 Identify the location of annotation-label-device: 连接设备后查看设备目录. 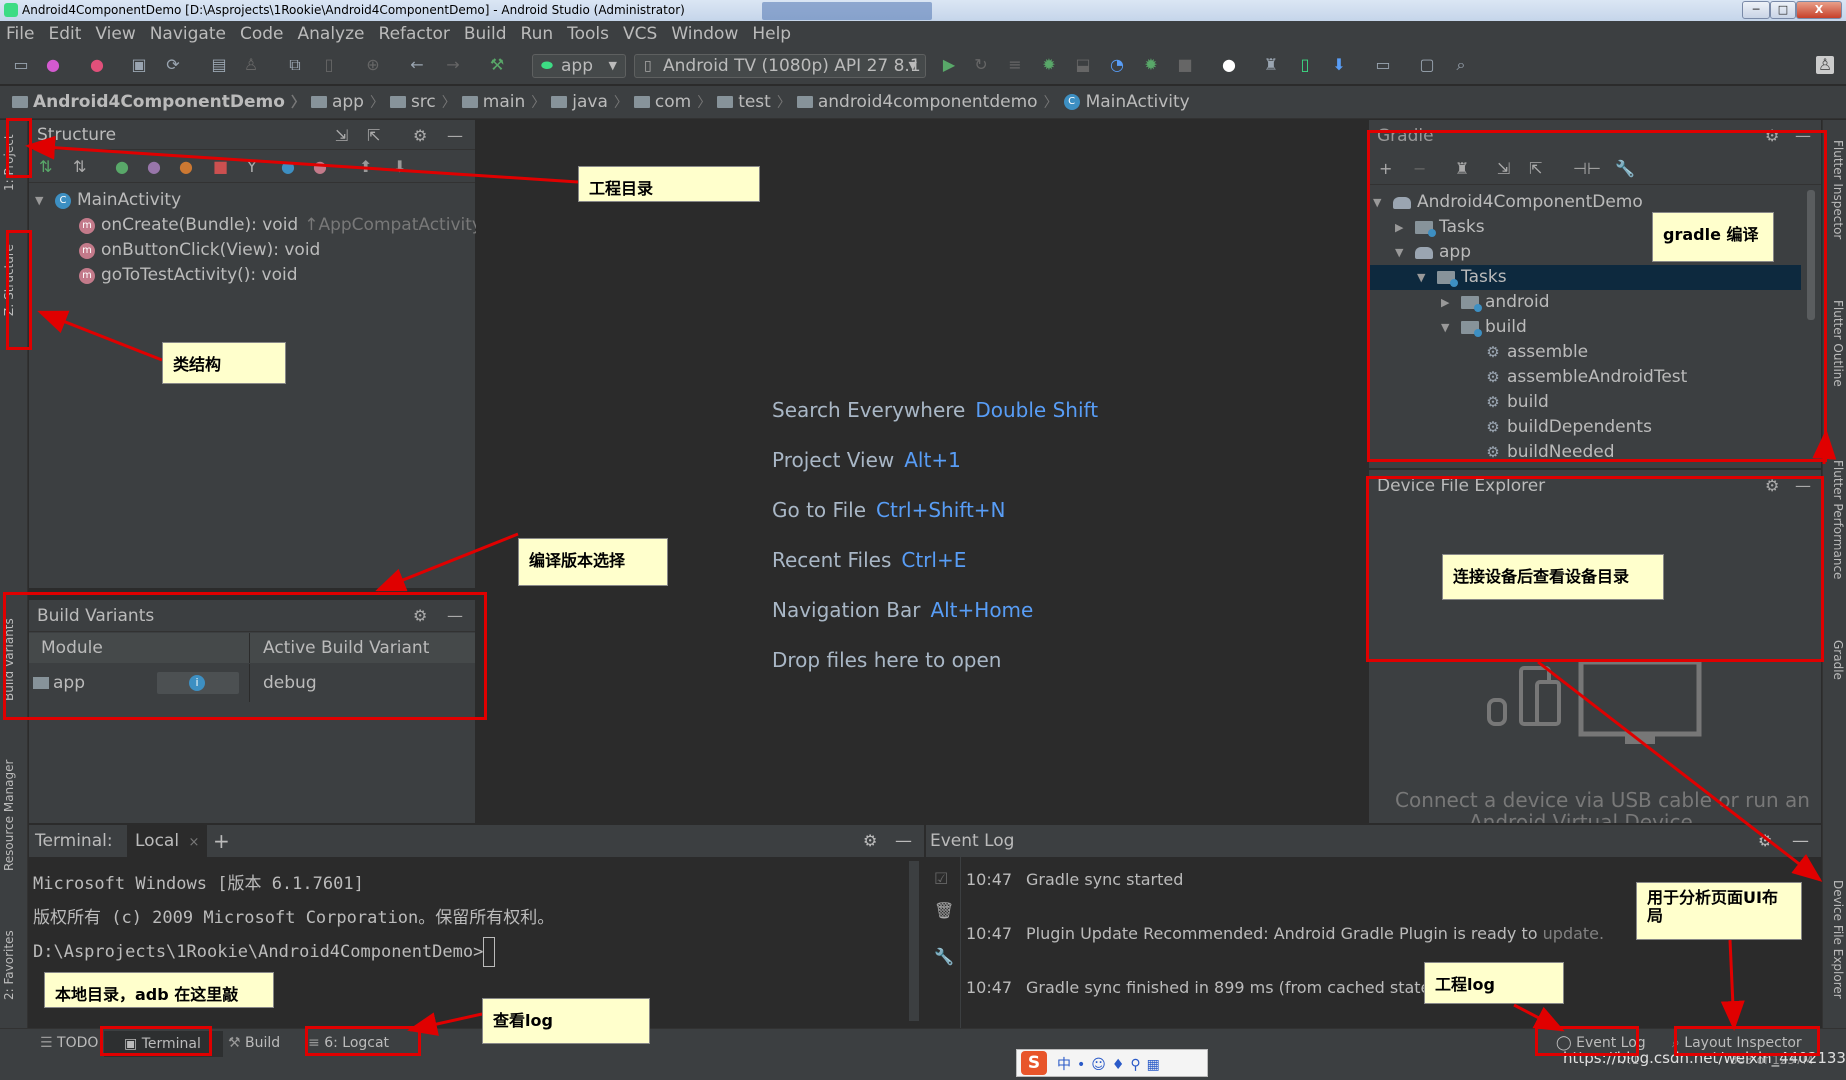
(1553, 577).